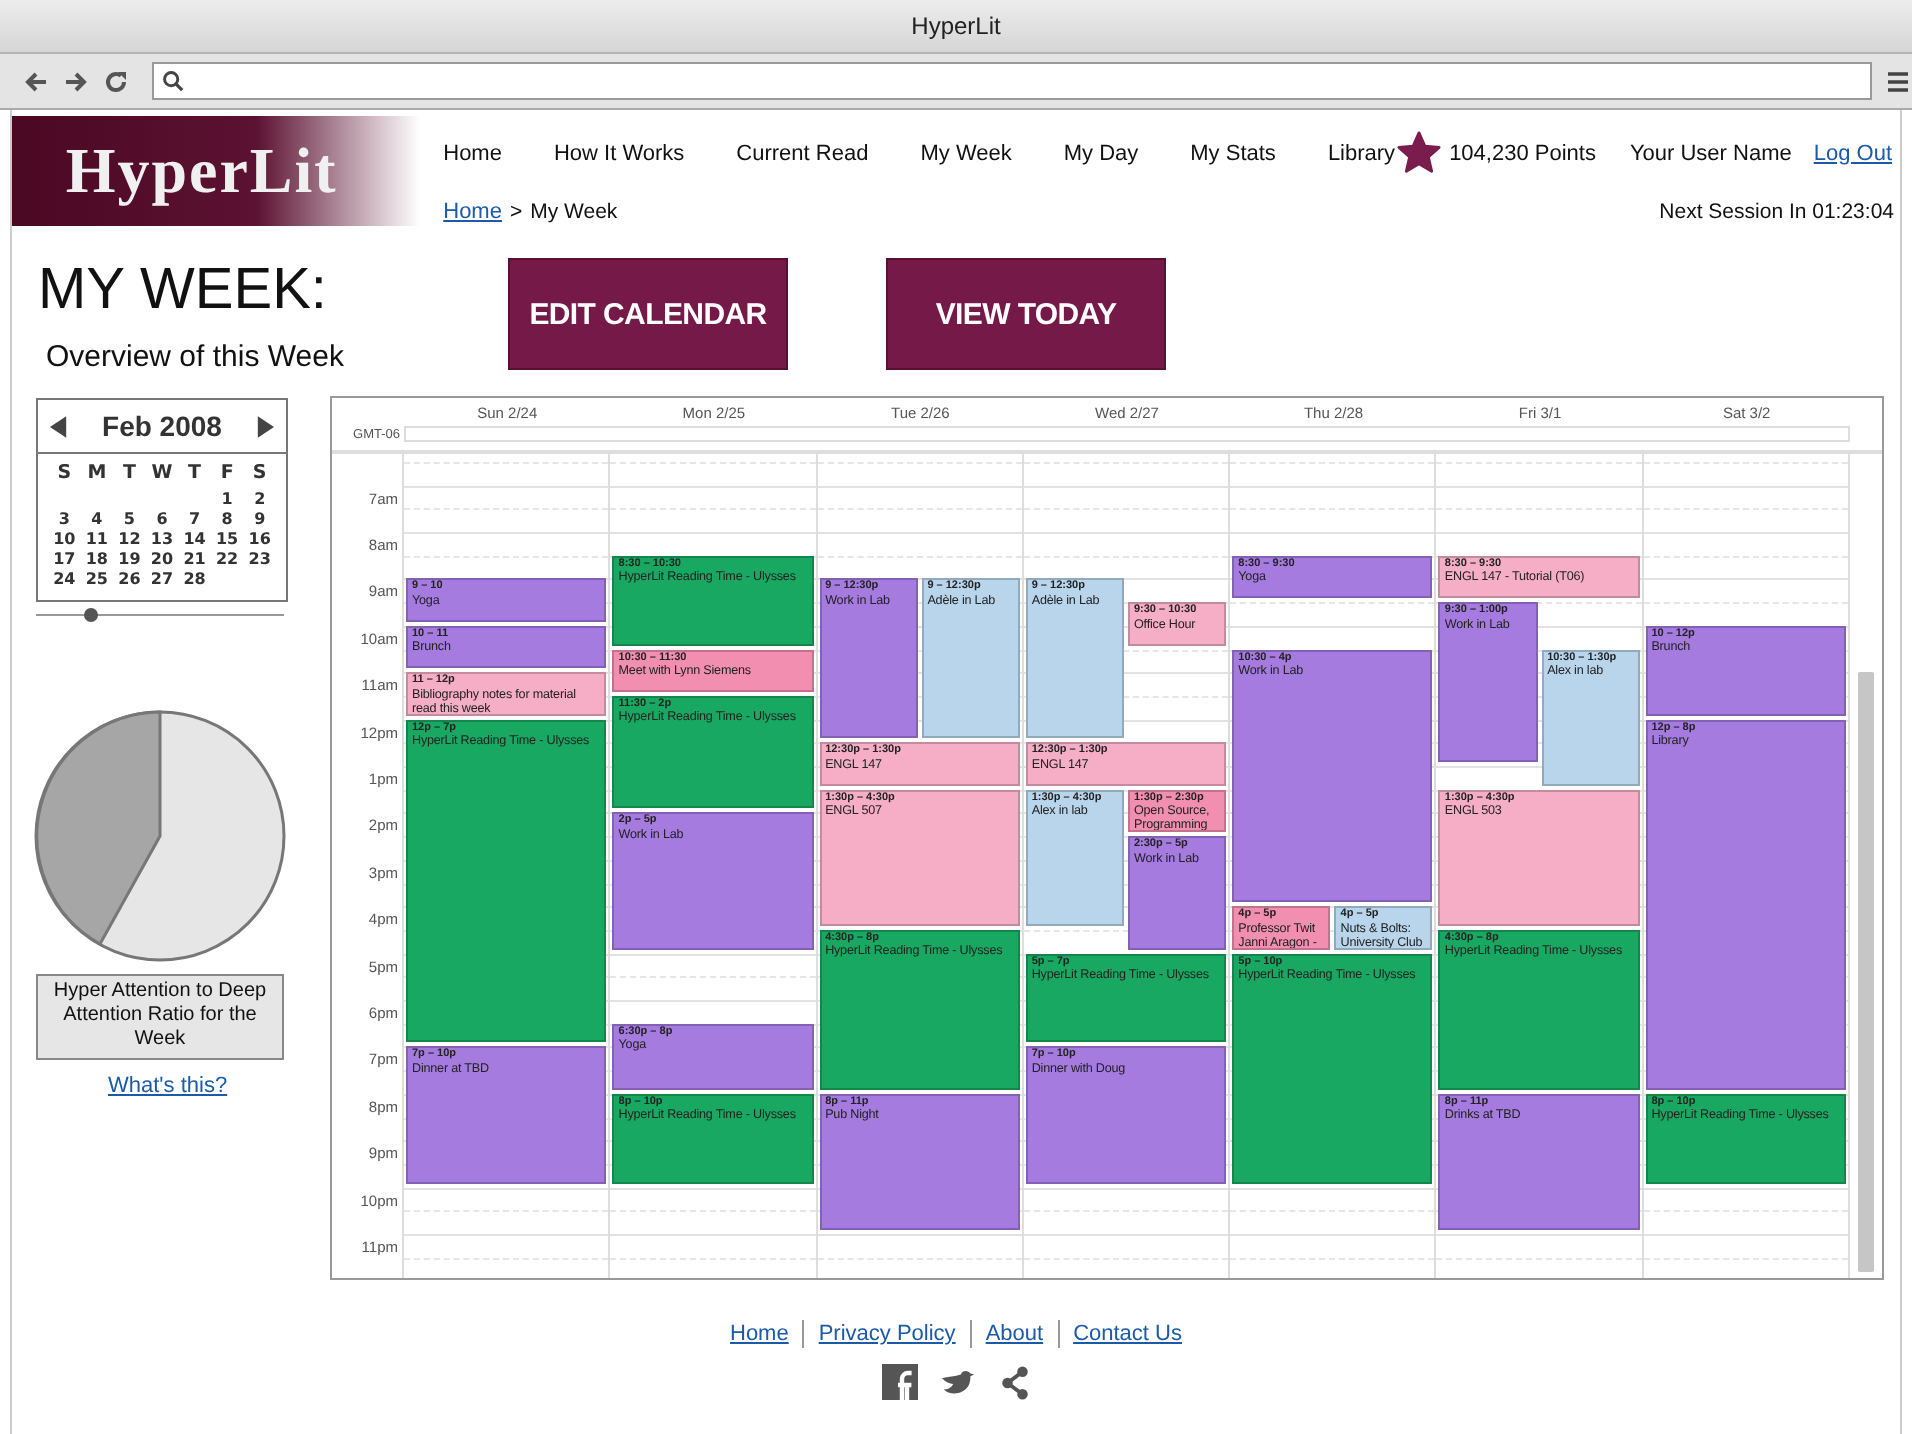 The width and height of the screenshot is (1912, 1434). What do you see at coordinates (1026, 314) in the screenshot?
I see `action-button: VIEW TODAY` at bounding box center [1026, 314].